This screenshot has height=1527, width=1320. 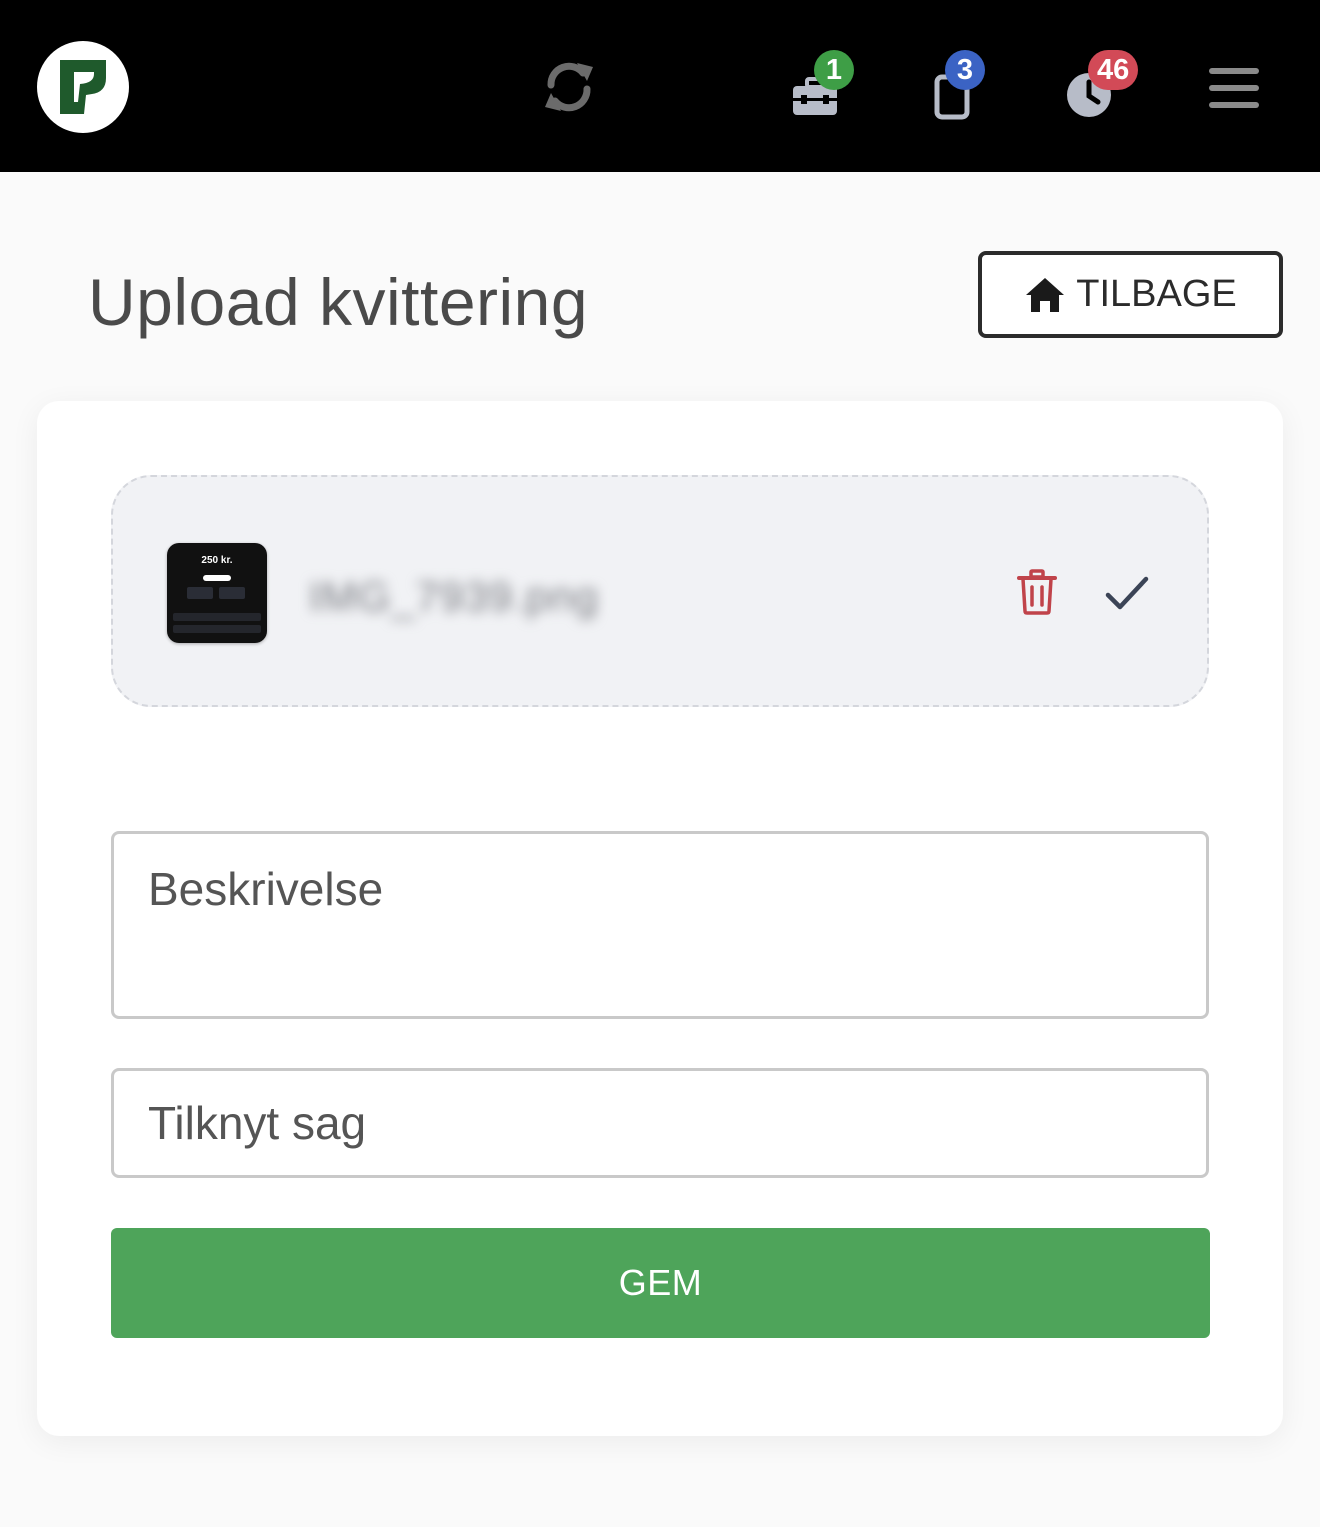 I want to click on trash-icon, so click(x=1037, y=592).